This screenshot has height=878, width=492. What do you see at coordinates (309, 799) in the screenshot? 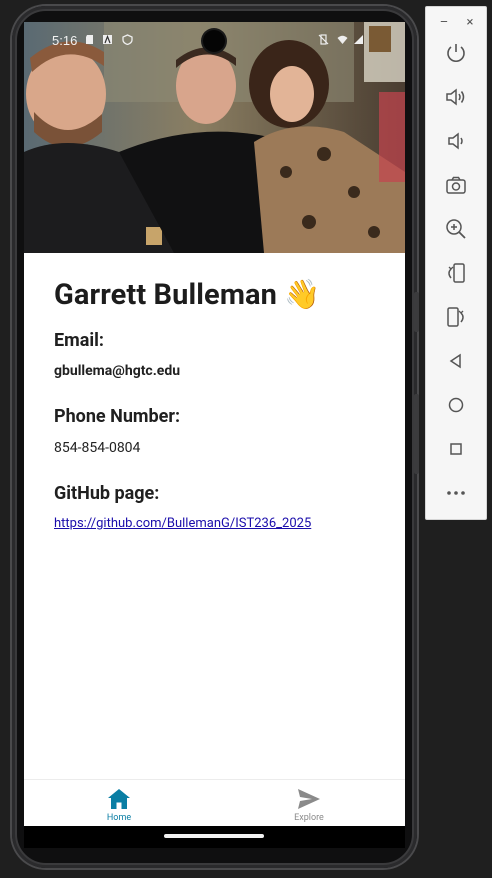
I see `send-icon` at bounding box center [309, 799].